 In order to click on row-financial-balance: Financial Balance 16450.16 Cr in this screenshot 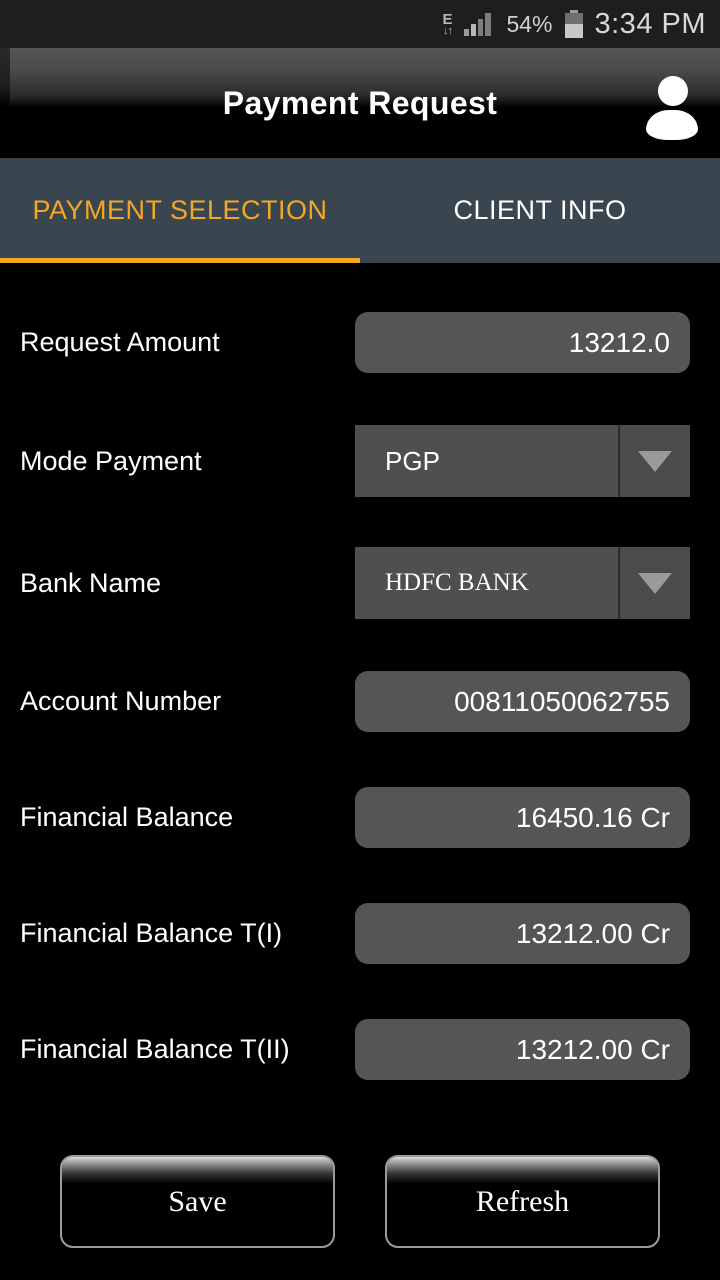, I will do `click(360, 817)`.